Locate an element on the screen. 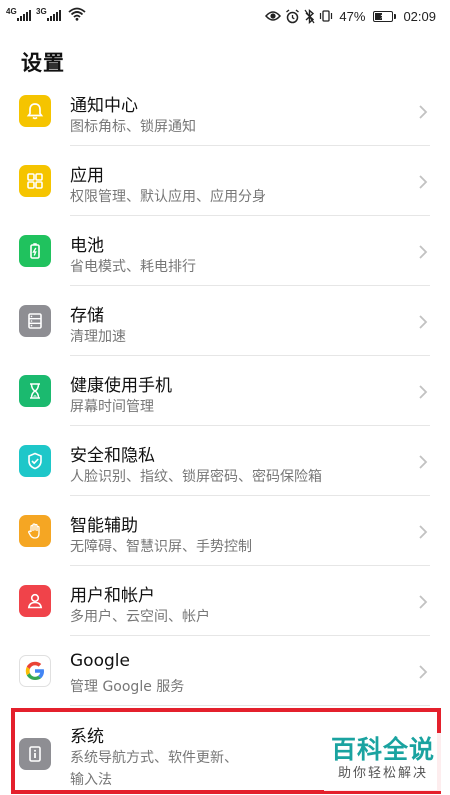 The image size is (450, 795). settings-item-subtitle: 图标角标、锁屏通知 is located at coordinates (133, 127).